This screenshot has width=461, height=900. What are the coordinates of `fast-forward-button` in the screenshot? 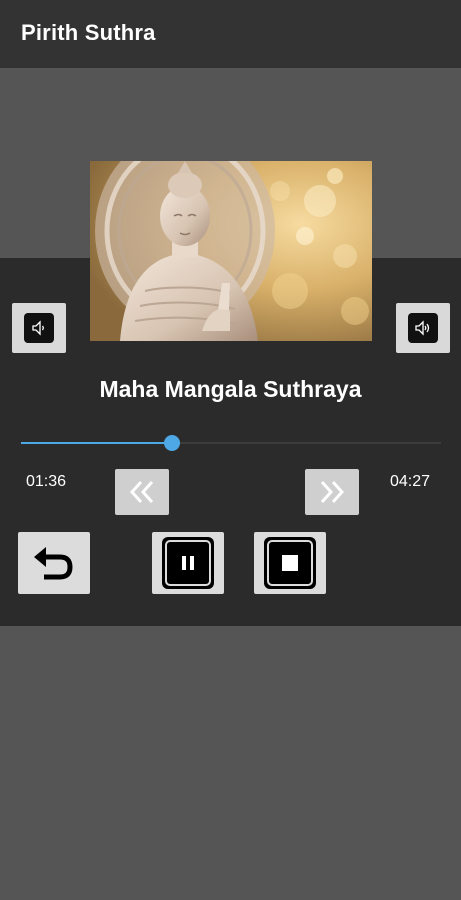 It's located at (332, 492).